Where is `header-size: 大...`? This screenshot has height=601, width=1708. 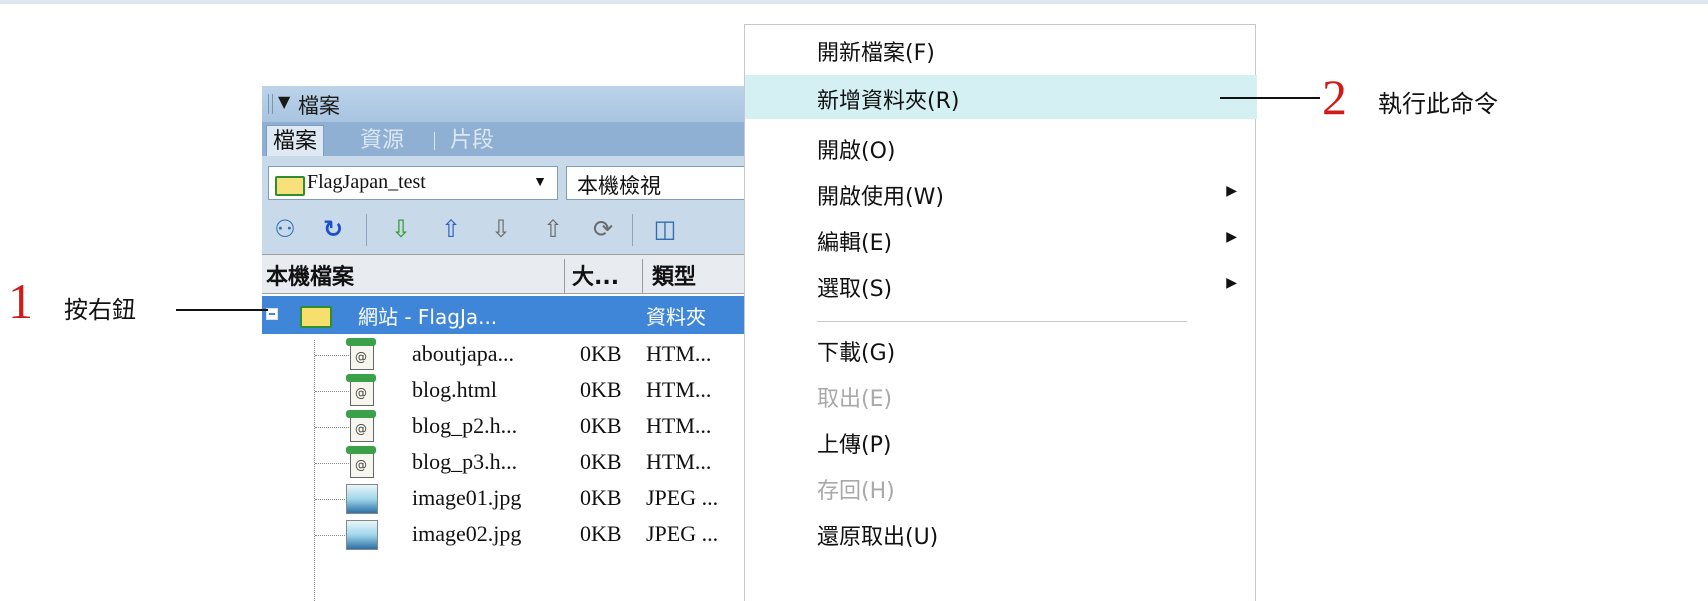
header-size: 大... is located at coordinates (595, 275).